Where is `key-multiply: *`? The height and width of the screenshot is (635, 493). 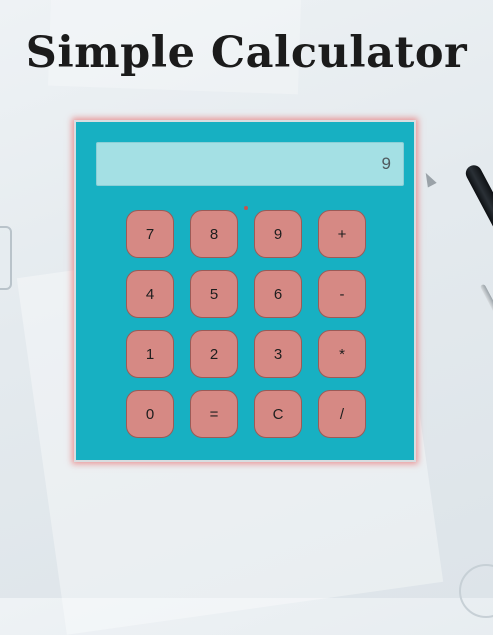
key-multiply: * is located at coordinates (342, 354).